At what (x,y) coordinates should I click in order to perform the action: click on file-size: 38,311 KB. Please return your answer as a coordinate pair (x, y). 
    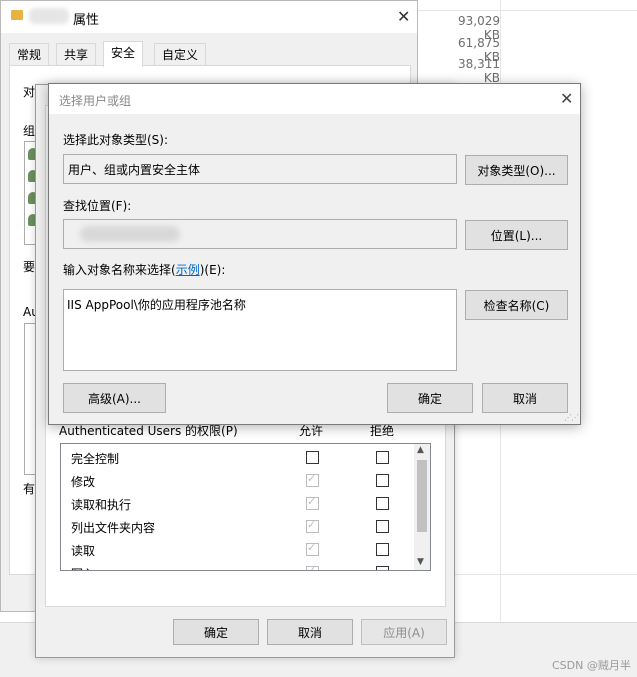
    Looking at the image, I should click on (479, 71).